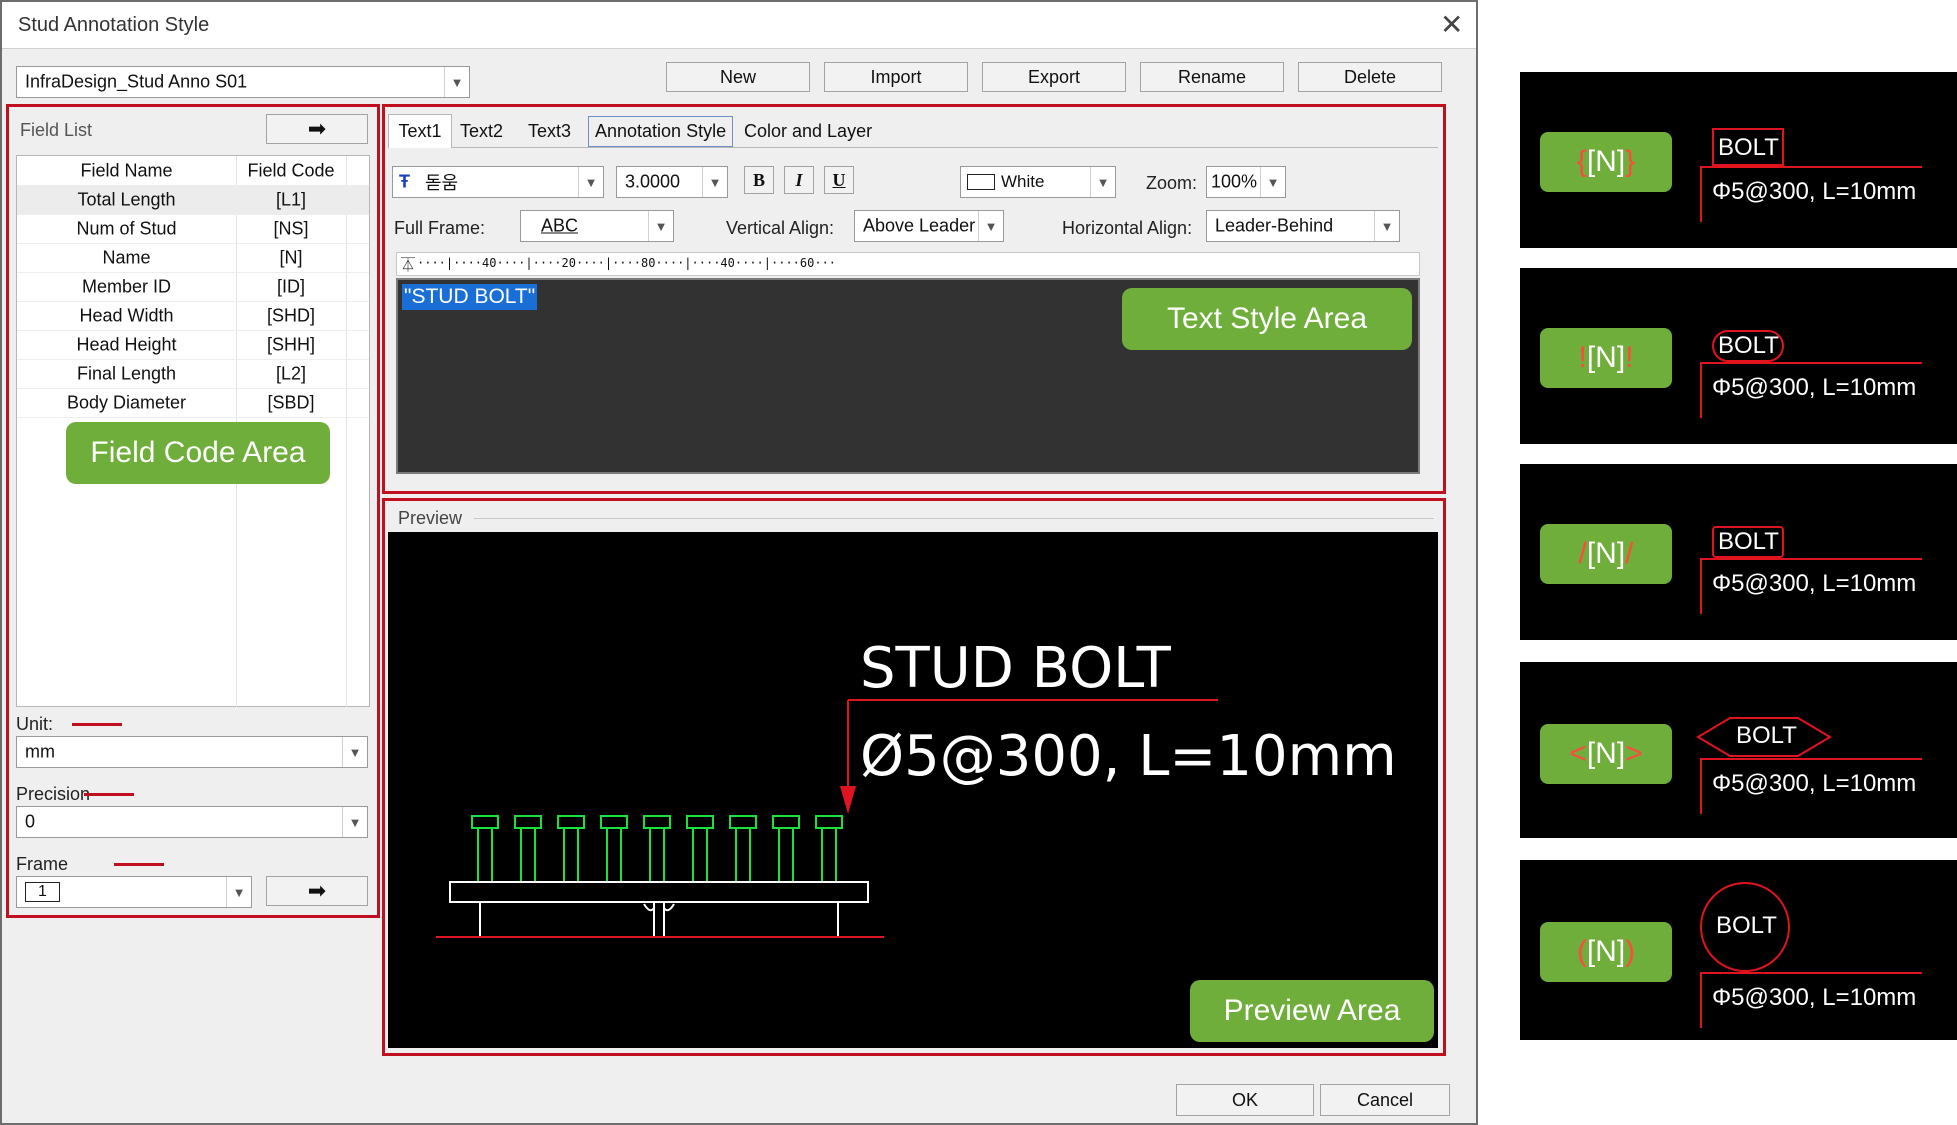 This screenshot has width=1957, height=1125. Describe the element at coordinates (126, 315) in the screenshot. I see `row-field-name: Head Width` at that location.